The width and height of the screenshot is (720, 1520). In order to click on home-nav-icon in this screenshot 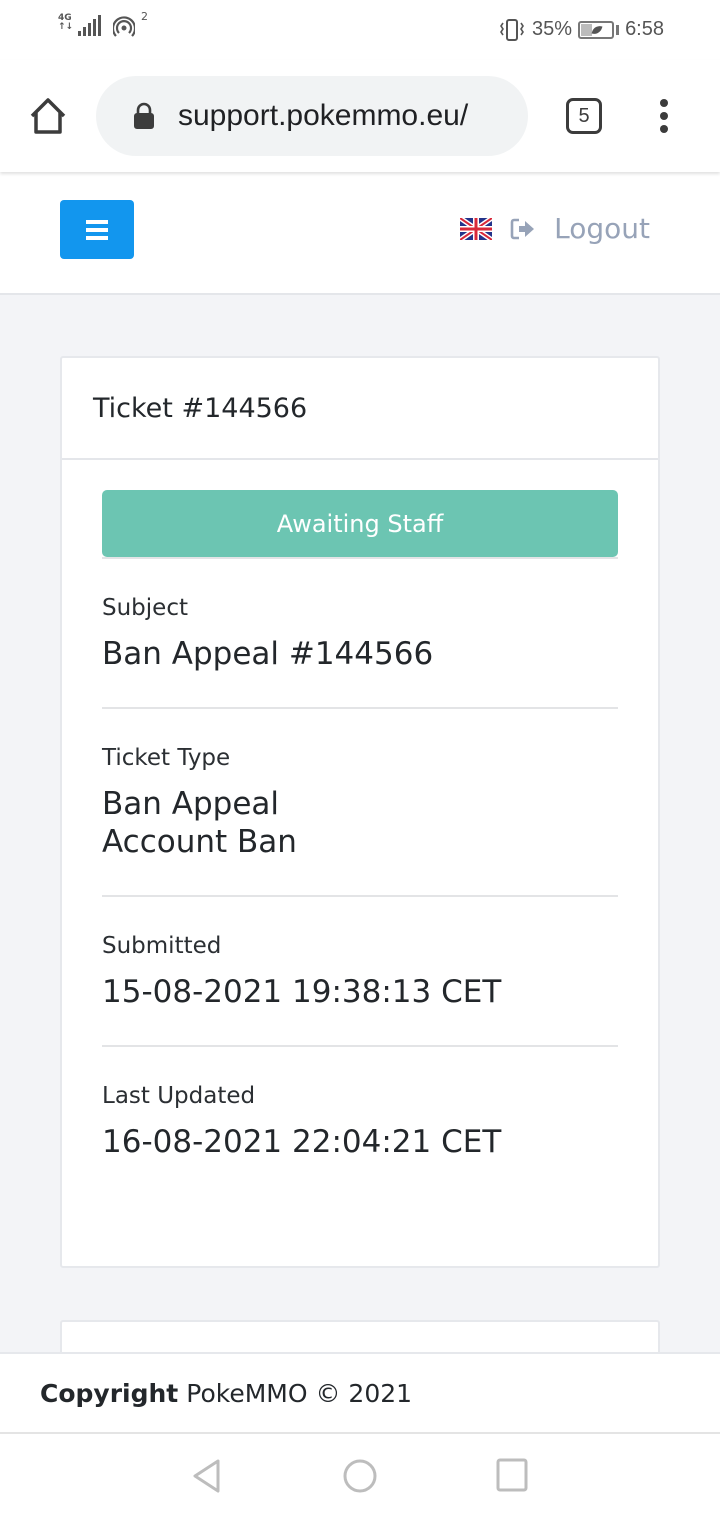, I will do `click(360, 1476)`.